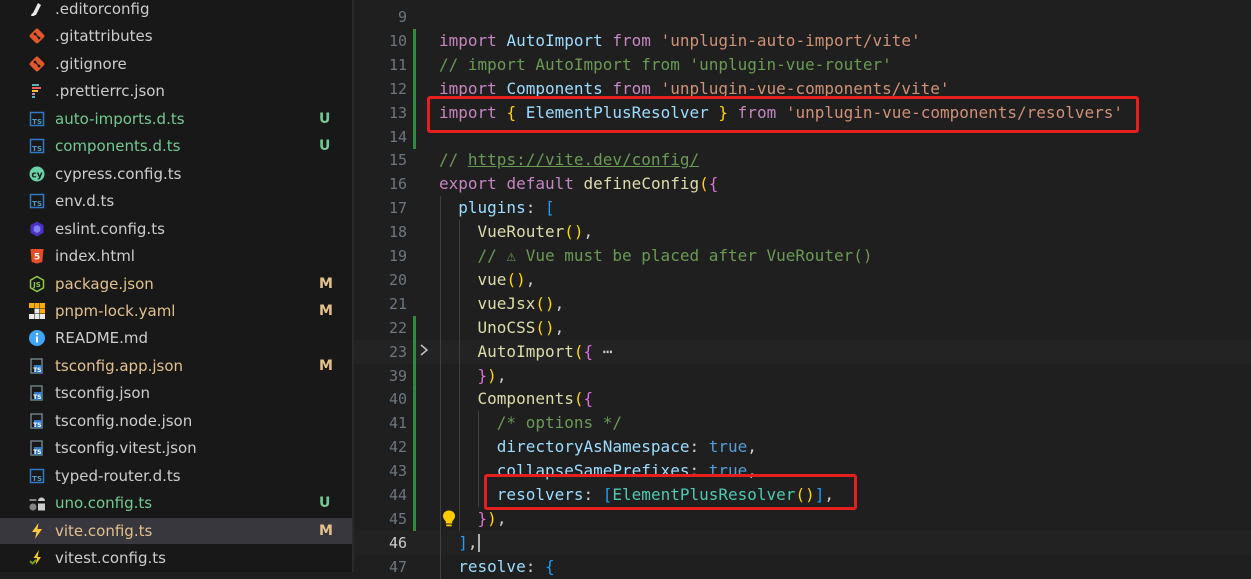 The height and width of the screenshot is (579, 1251). Describe the element at coordinates (176, 530) in the screenshot. I see `file-item: vite.config.ts M` at that location.